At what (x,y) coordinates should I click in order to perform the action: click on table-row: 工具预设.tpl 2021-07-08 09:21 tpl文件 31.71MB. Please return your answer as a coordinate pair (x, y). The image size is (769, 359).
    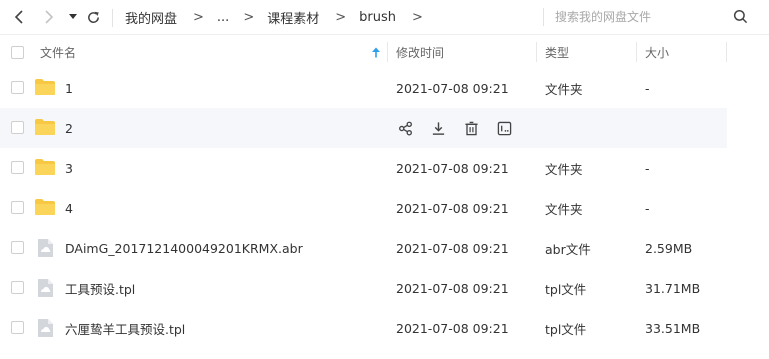
    Looking at the image, I should click on (363, 288).